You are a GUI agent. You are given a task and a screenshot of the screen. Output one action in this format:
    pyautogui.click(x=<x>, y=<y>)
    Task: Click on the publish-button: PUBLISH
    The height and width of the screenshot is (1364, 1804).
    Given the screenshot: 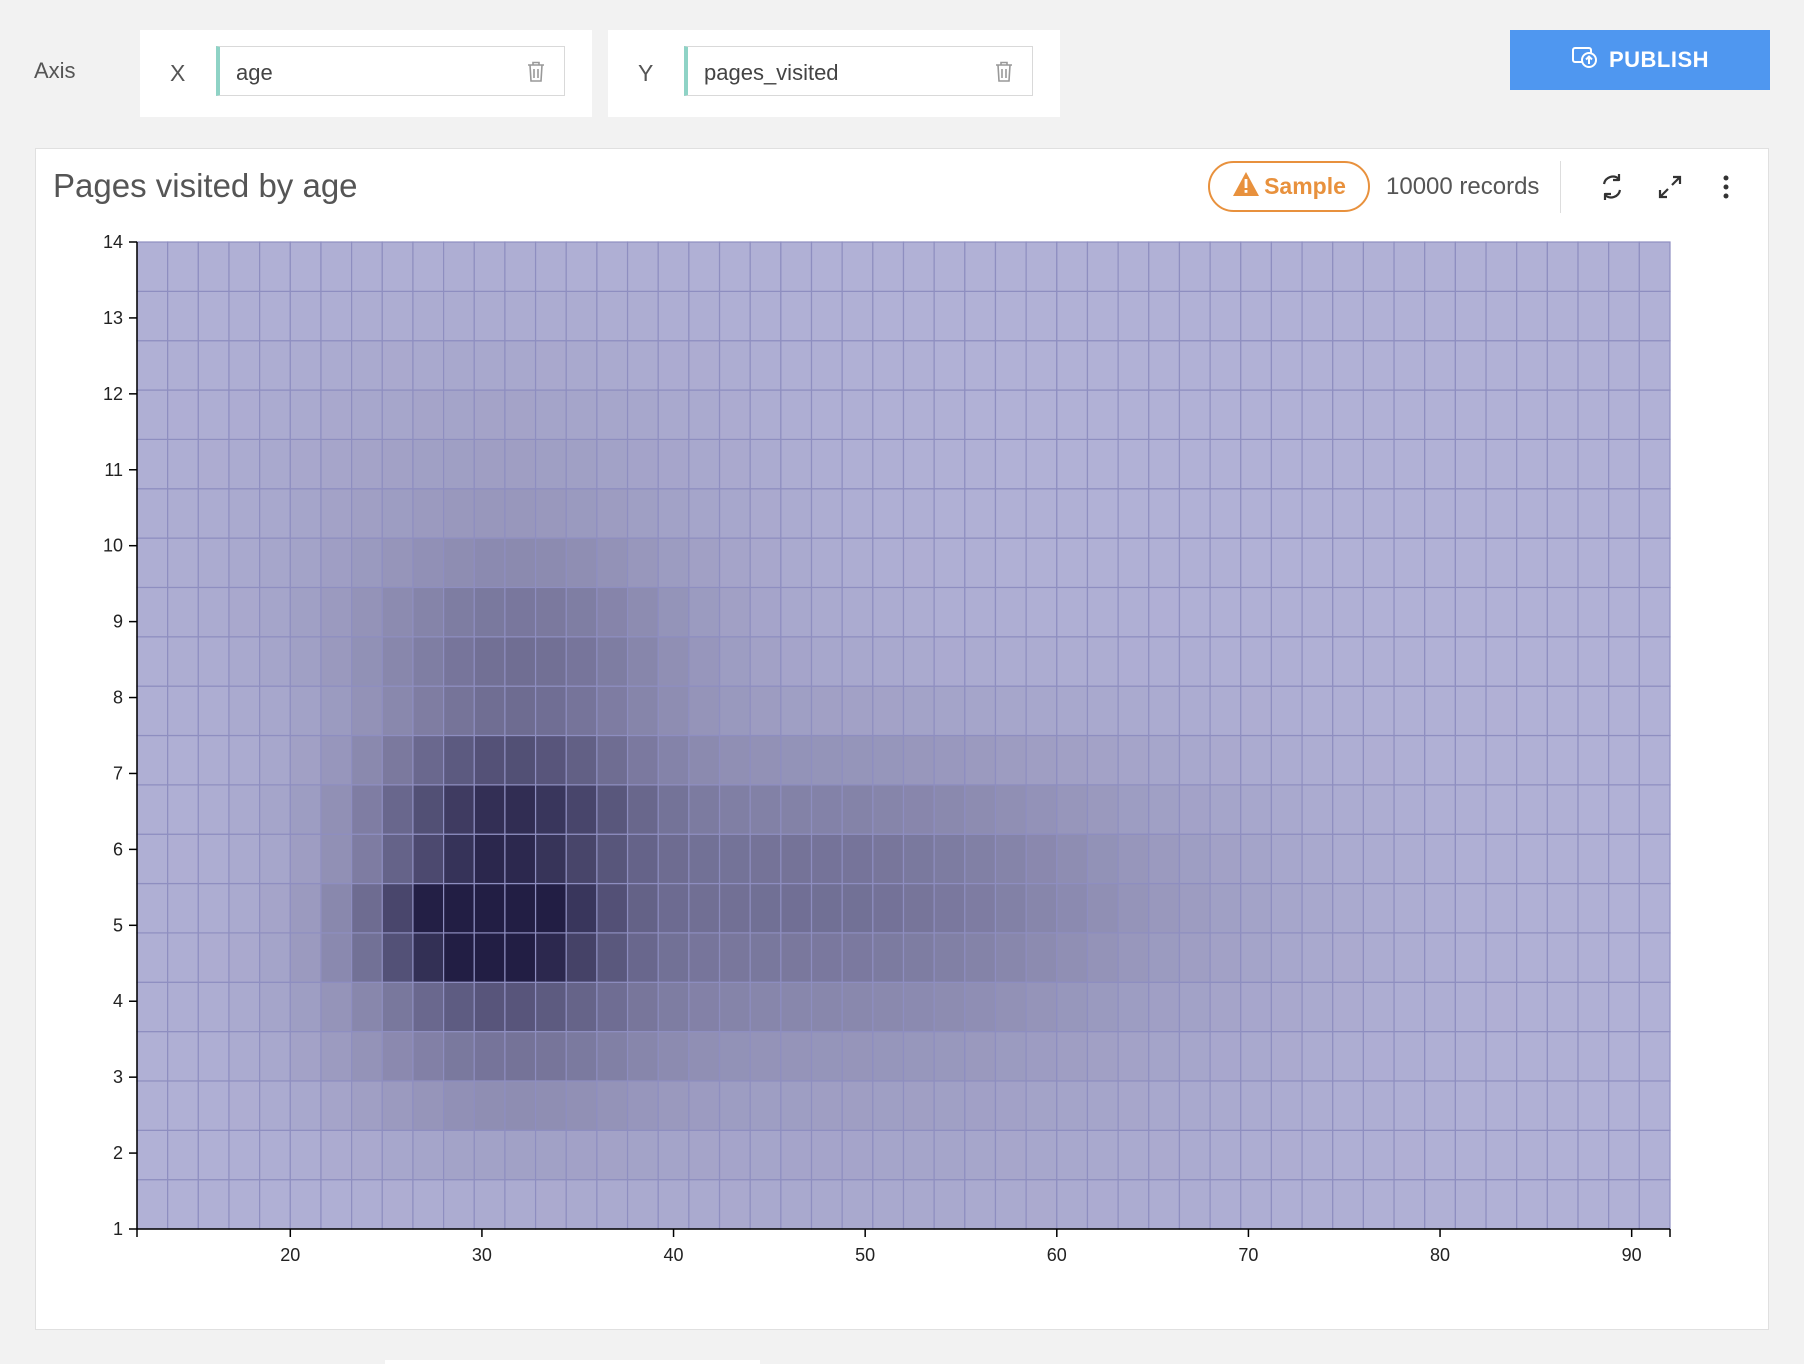 What is the action you would take?
    pyautogui.click(x=1640, y=60)
    